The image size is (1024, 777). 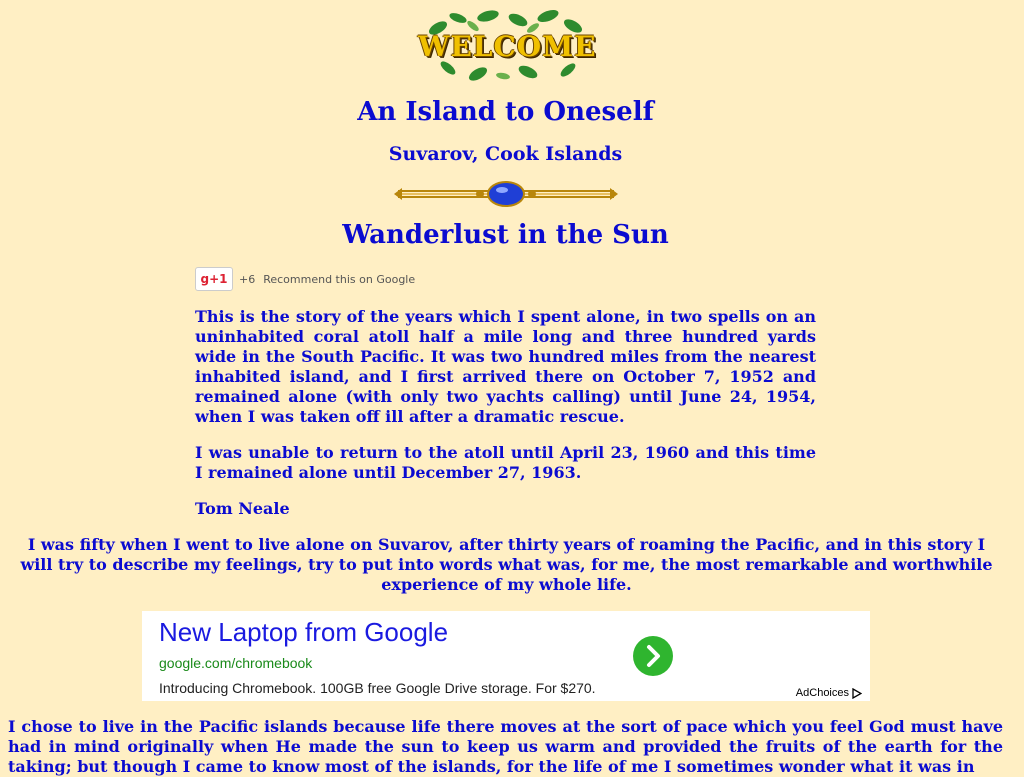 What do you see at coordinates (822, 693) in the screenshot?
I see `adchoices-label: AdChoices` at bounding box center [822, 693].